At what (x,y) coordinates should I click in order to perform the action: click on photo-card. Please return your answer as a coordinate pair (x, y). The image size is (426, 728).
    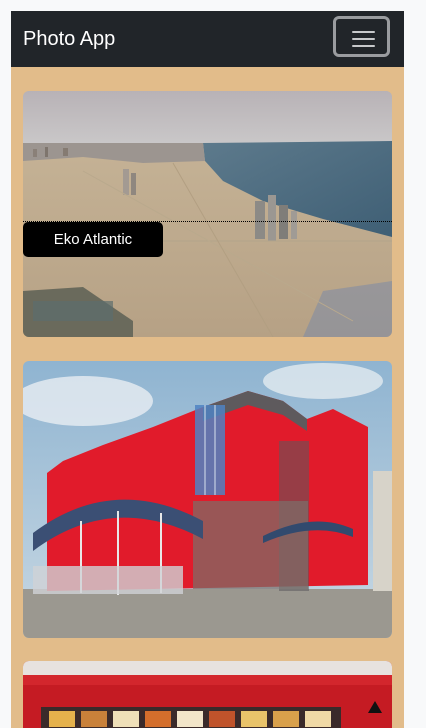
    Looking at the image, I should click on (207, 694).